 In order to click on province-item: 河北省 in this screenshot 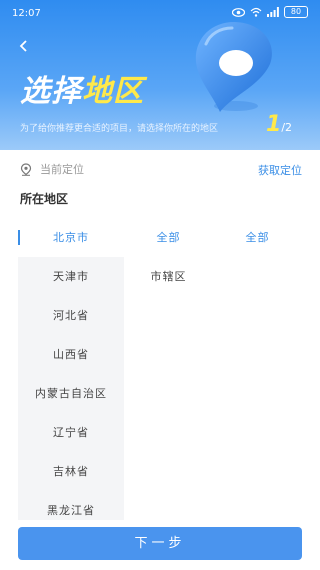, I will do `click(71, 315)`.